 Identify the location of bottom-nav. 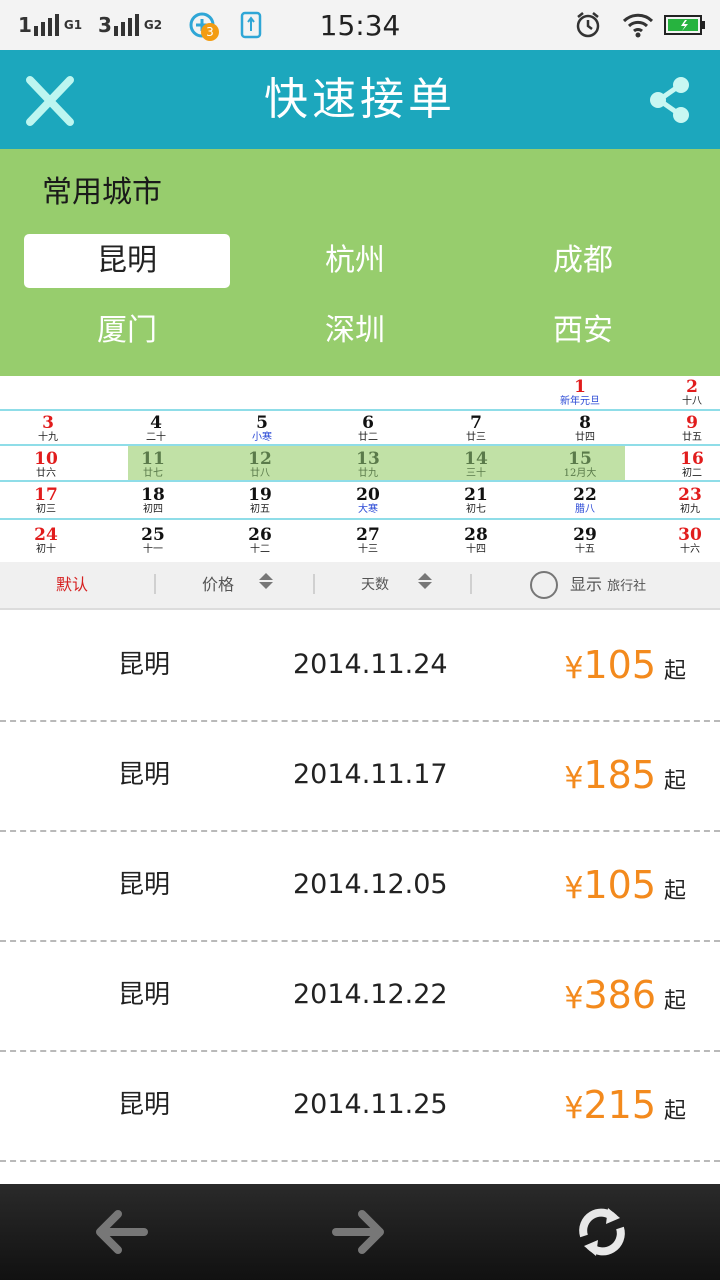
(360, 1232).